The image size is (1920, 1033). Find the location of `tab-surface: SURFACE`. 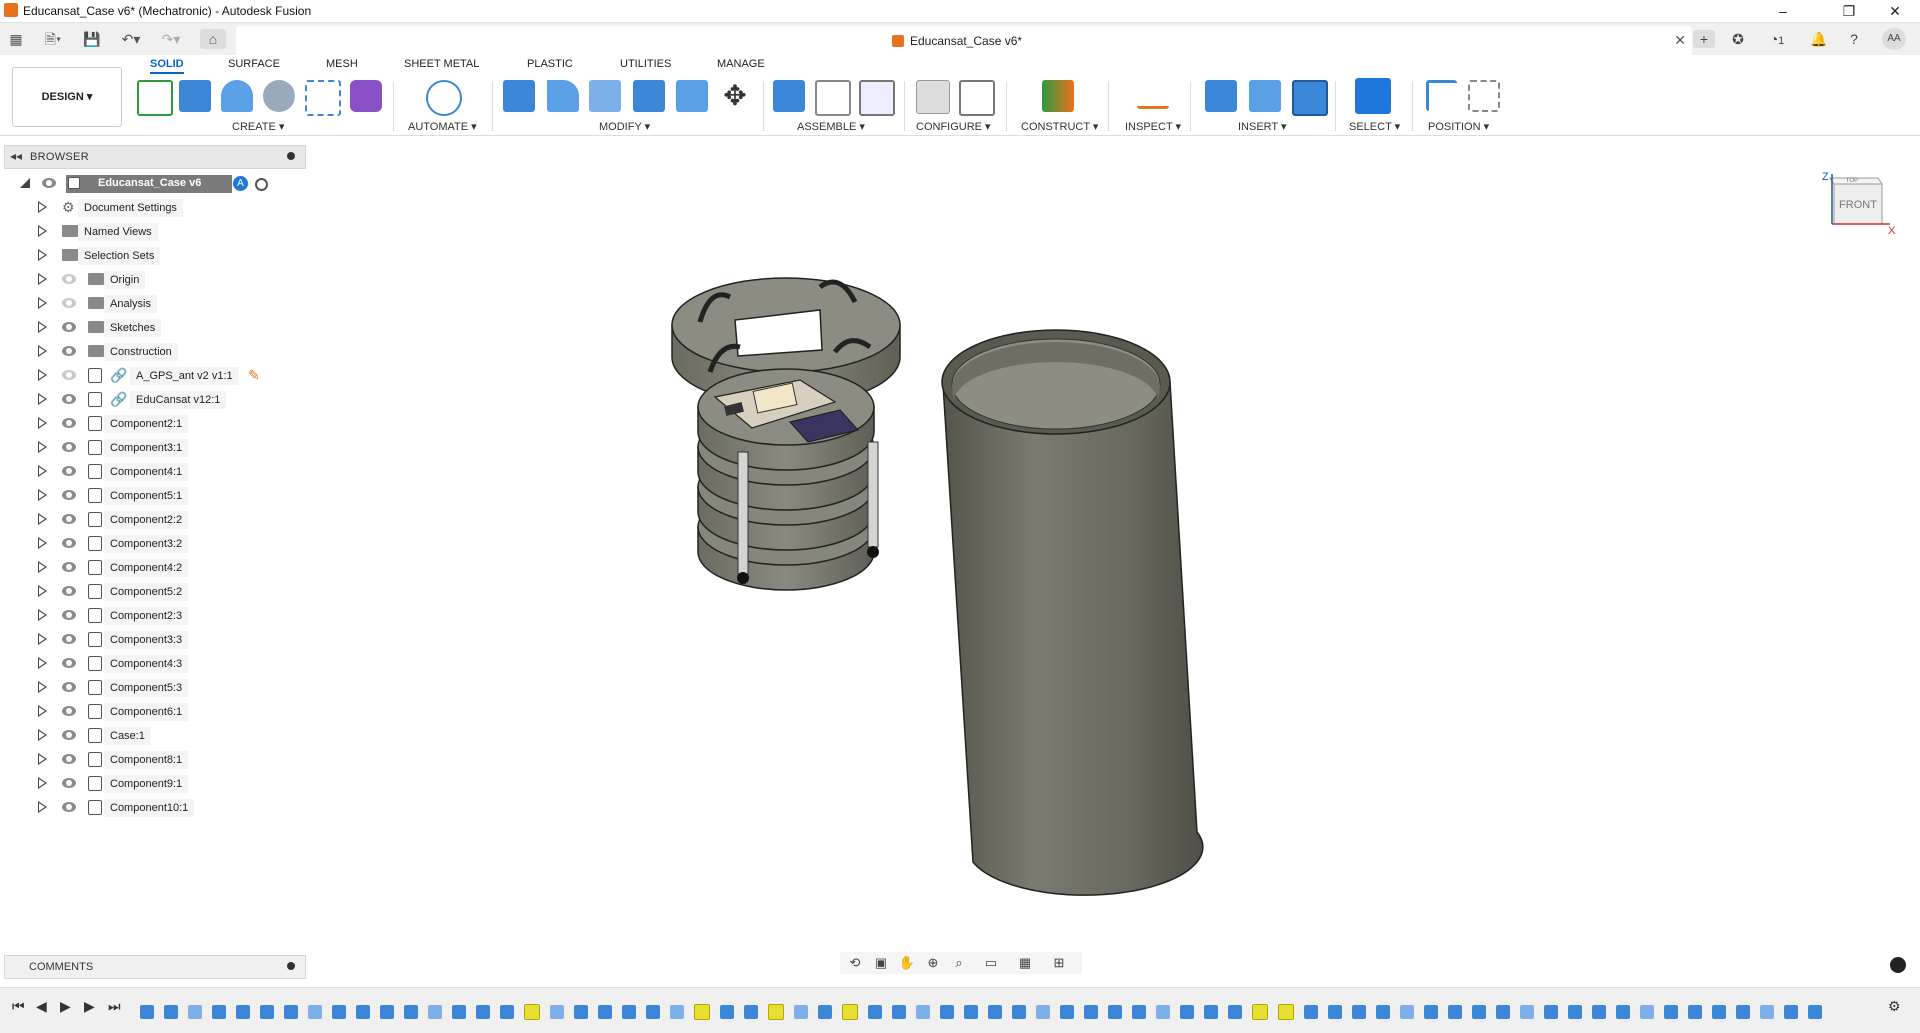

tab-surface: SURFACE is located at coordinates (254, 64).